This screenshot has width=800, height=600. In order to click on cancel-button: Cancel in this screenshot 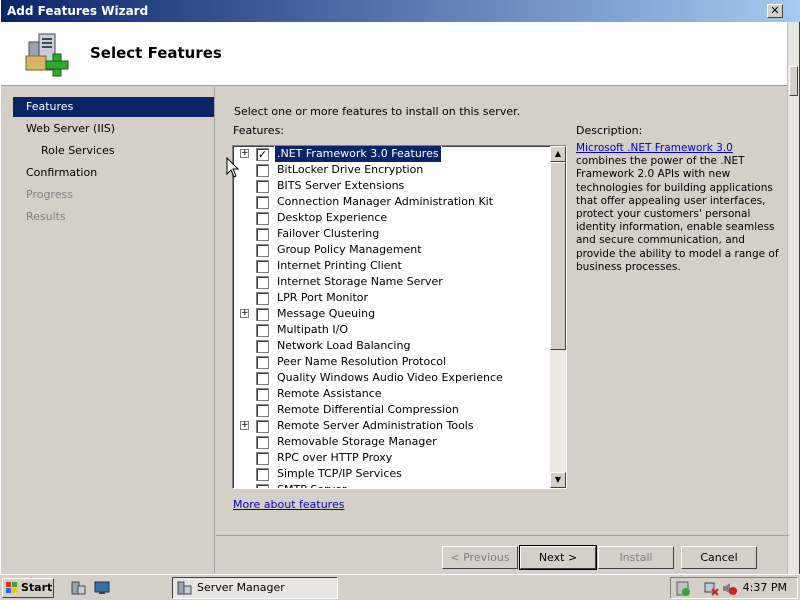, I will do `click(719, 557)`.